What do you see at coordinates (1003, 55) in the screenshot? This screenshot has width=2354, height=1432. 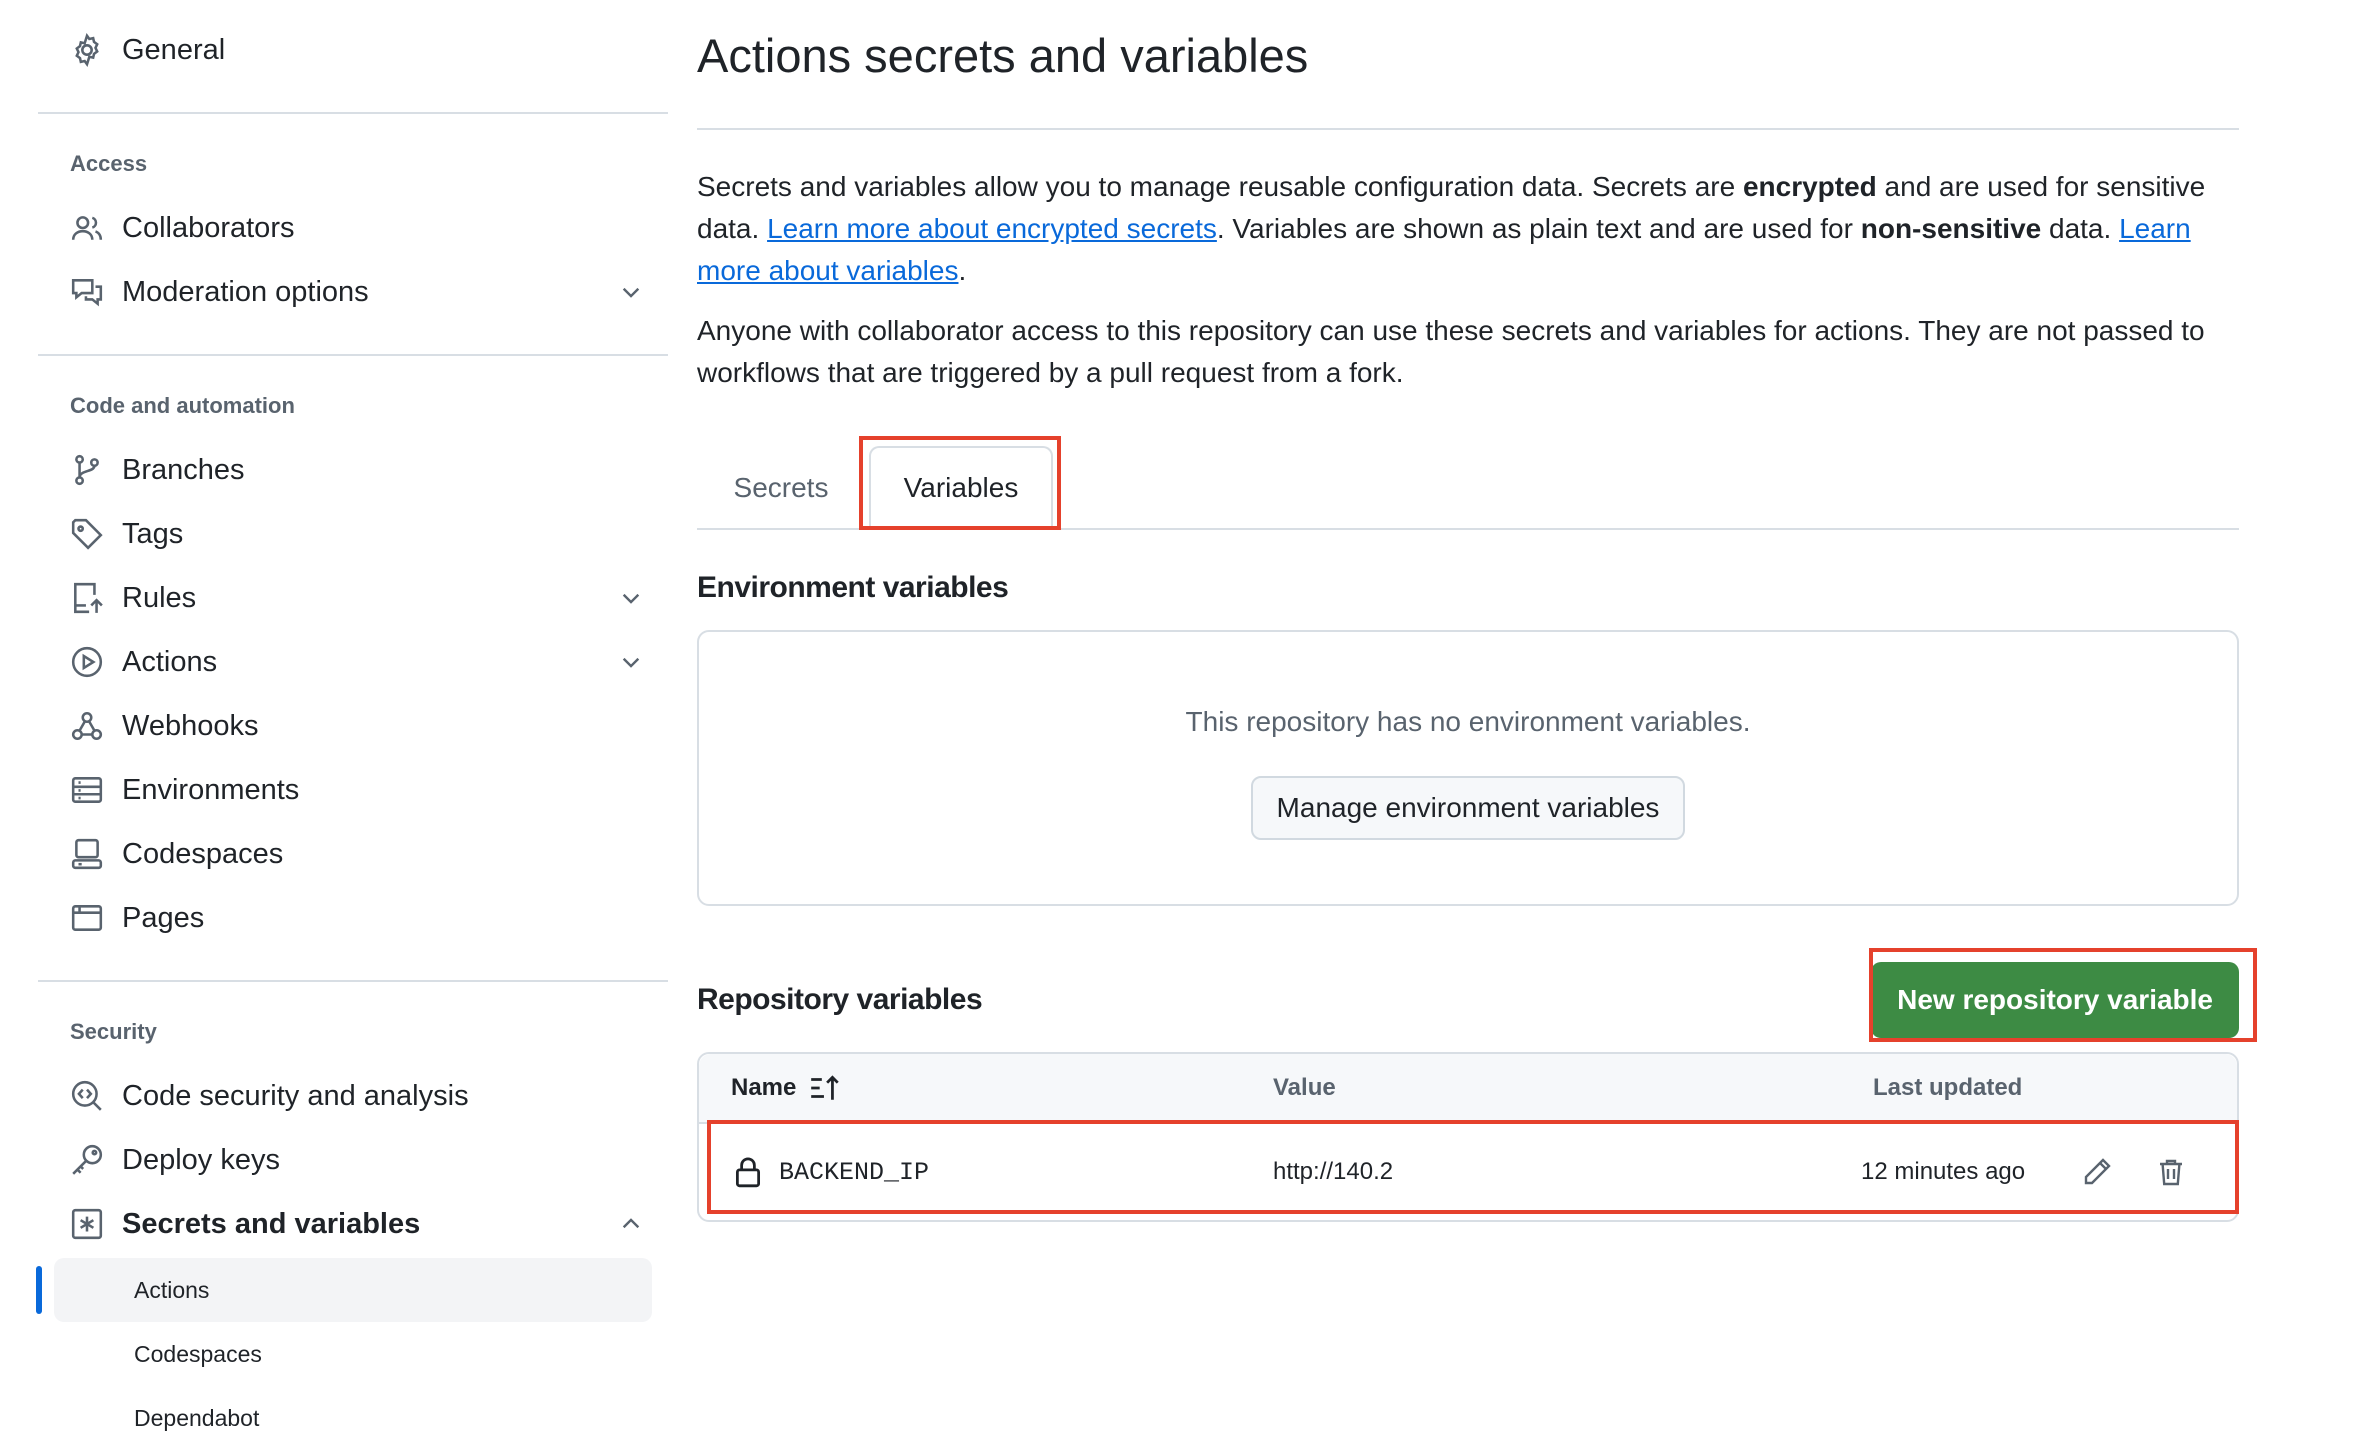 I see `page-title: Actions secrets and variables` at bounding box center [1003, 55].